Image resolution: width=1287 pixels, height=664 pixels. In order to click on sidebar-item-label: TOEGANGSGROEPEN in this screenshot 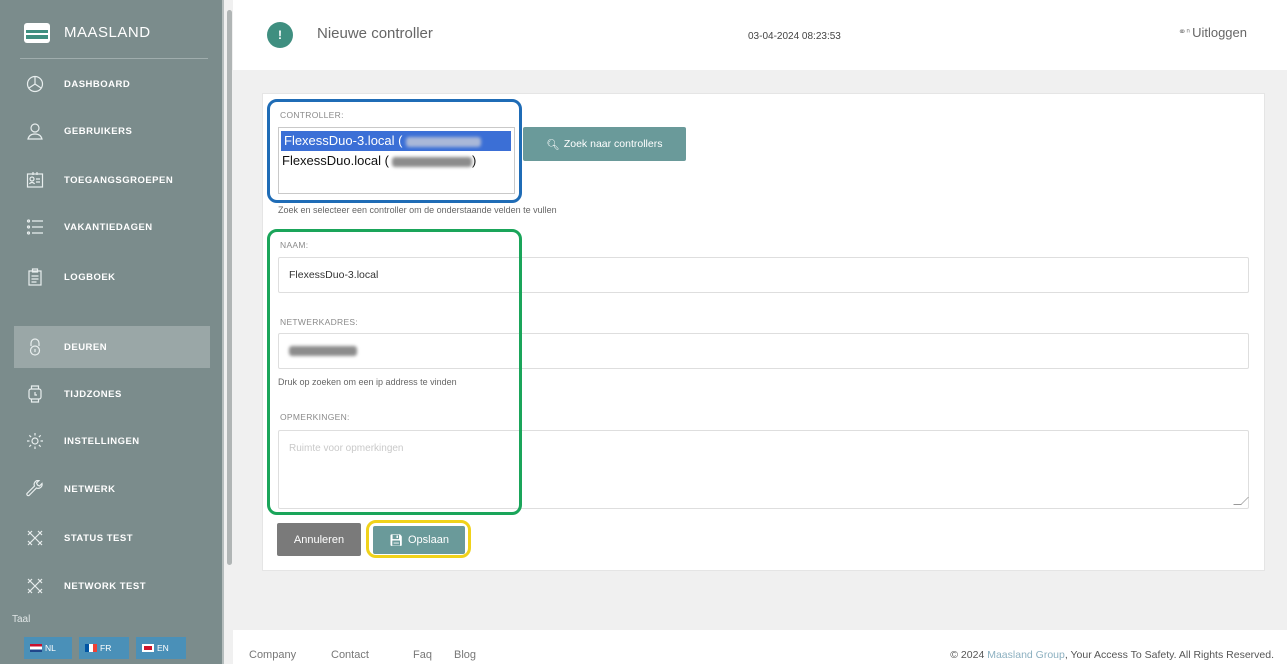, I will do `click(119, 180)`.